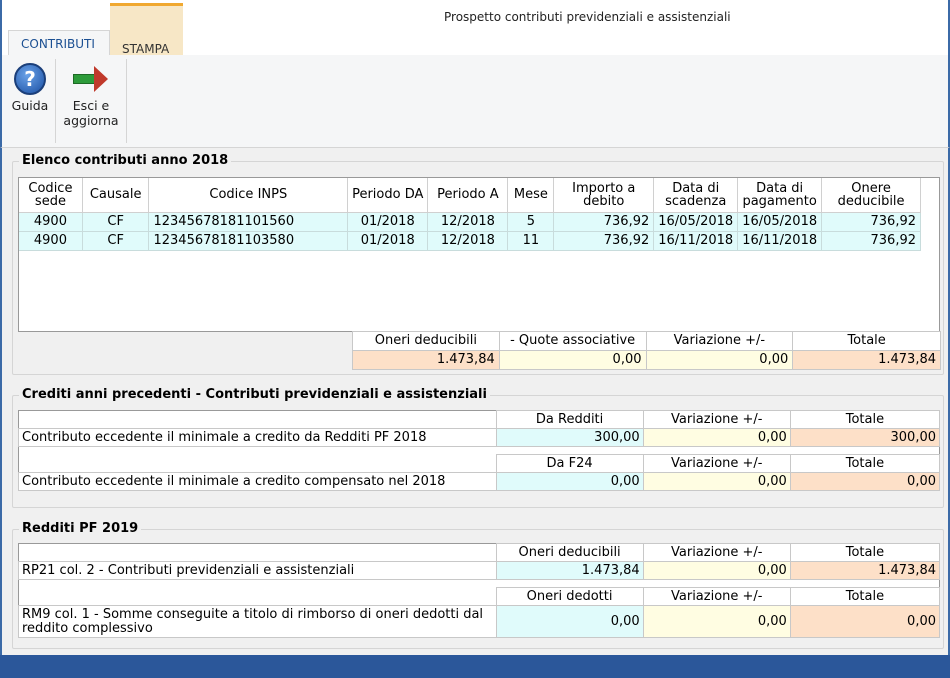  What do you see at coordinates (146, 29) in the screenshot?
I see `tab-stampa: STAMPA` at bounding box center [146, 29].